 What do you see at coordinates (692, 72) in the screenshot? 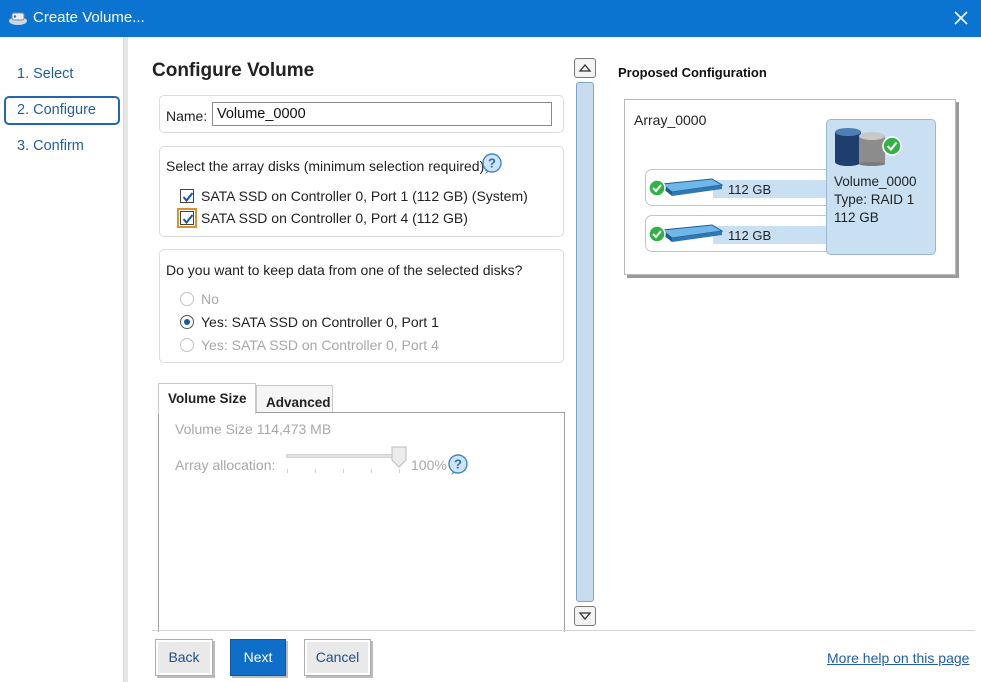
I see `proposed-configuration-title: Proposed Configuration` at bounding box center [692, 72].